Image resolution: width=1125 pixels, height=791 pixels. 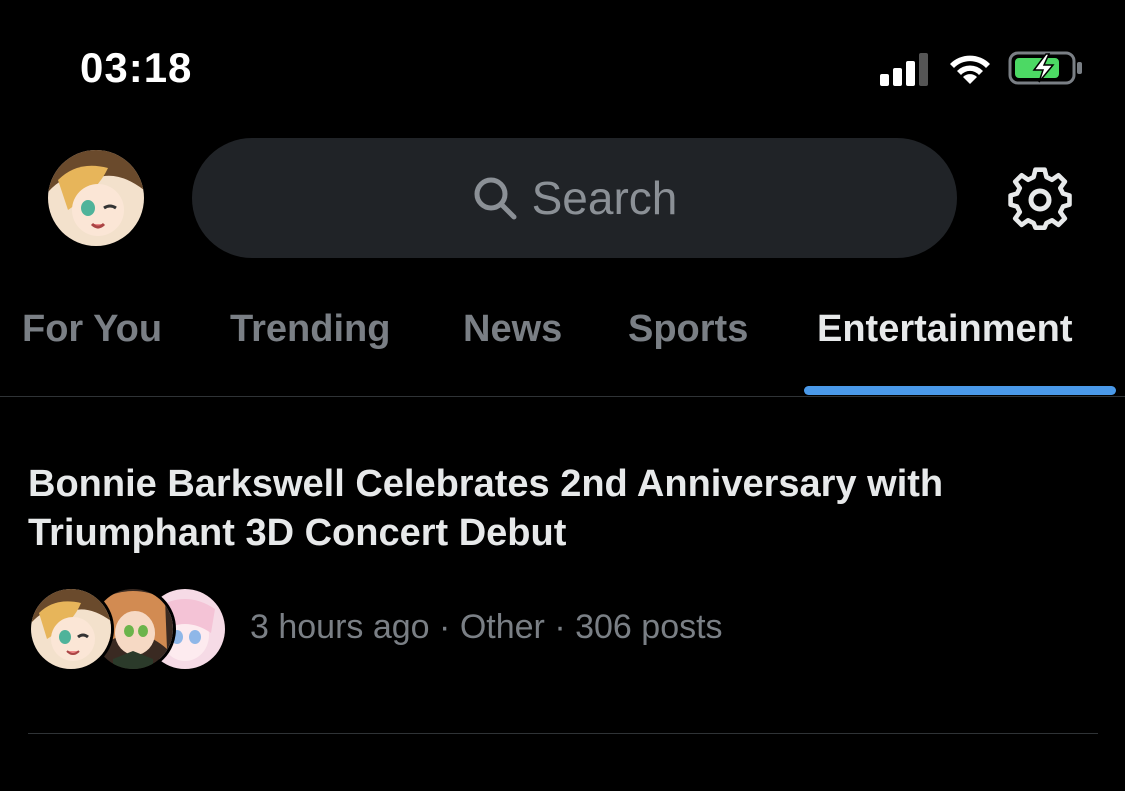 What do you see at coordinates (604, 198) in the screenshot?
I see `search-placeholder: Search` at bounding box center [604, 198].